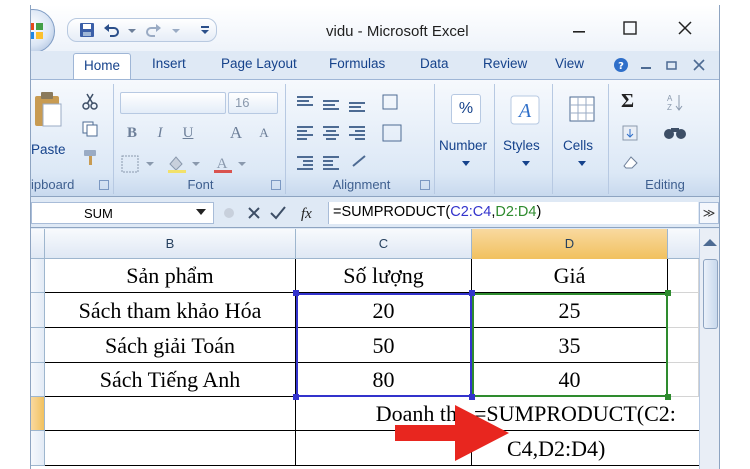 This screenshot has width=750, height=469. Describe the element at coordinates (384, 244) in the screenshot. I see `column-header-c: C` at that location.